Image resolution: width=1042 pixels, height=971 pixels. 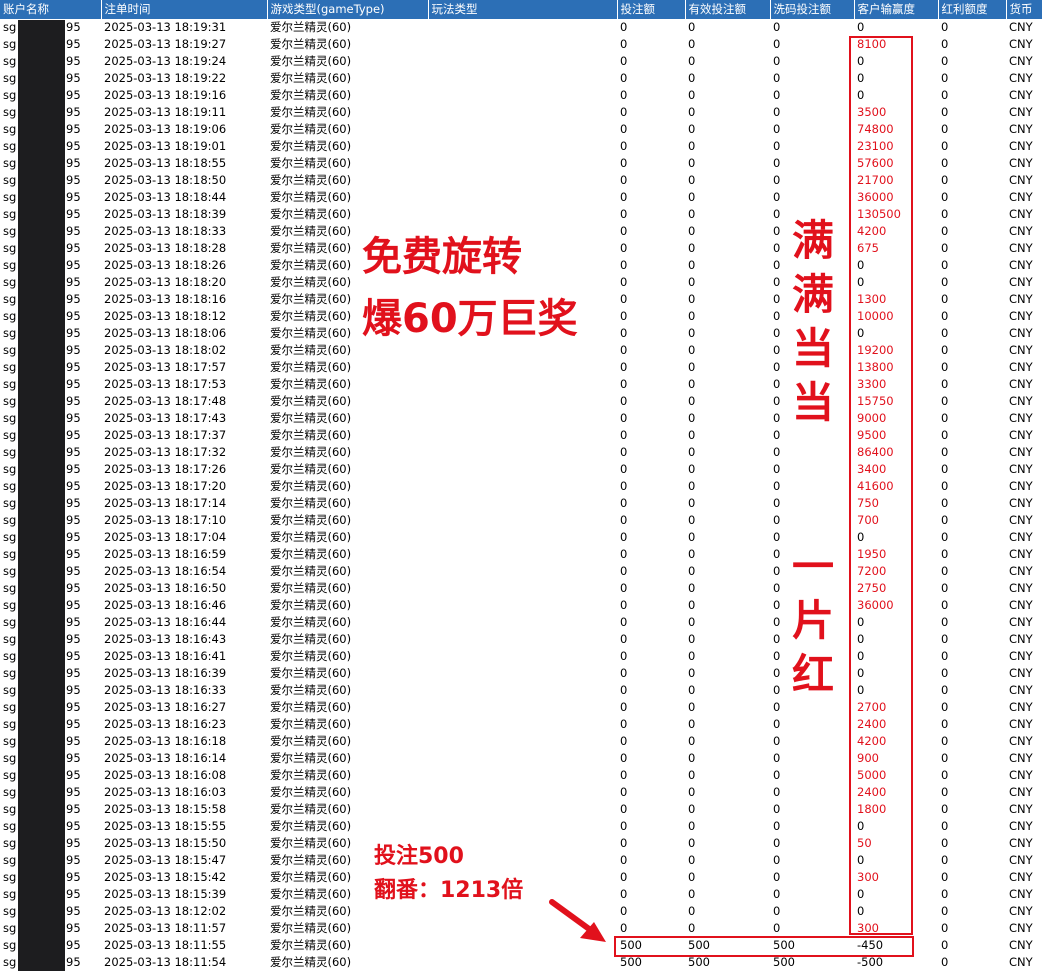 I want to click on bet-time-cell: 2025-03-13 18:19:01, so click(x=165, y=146).